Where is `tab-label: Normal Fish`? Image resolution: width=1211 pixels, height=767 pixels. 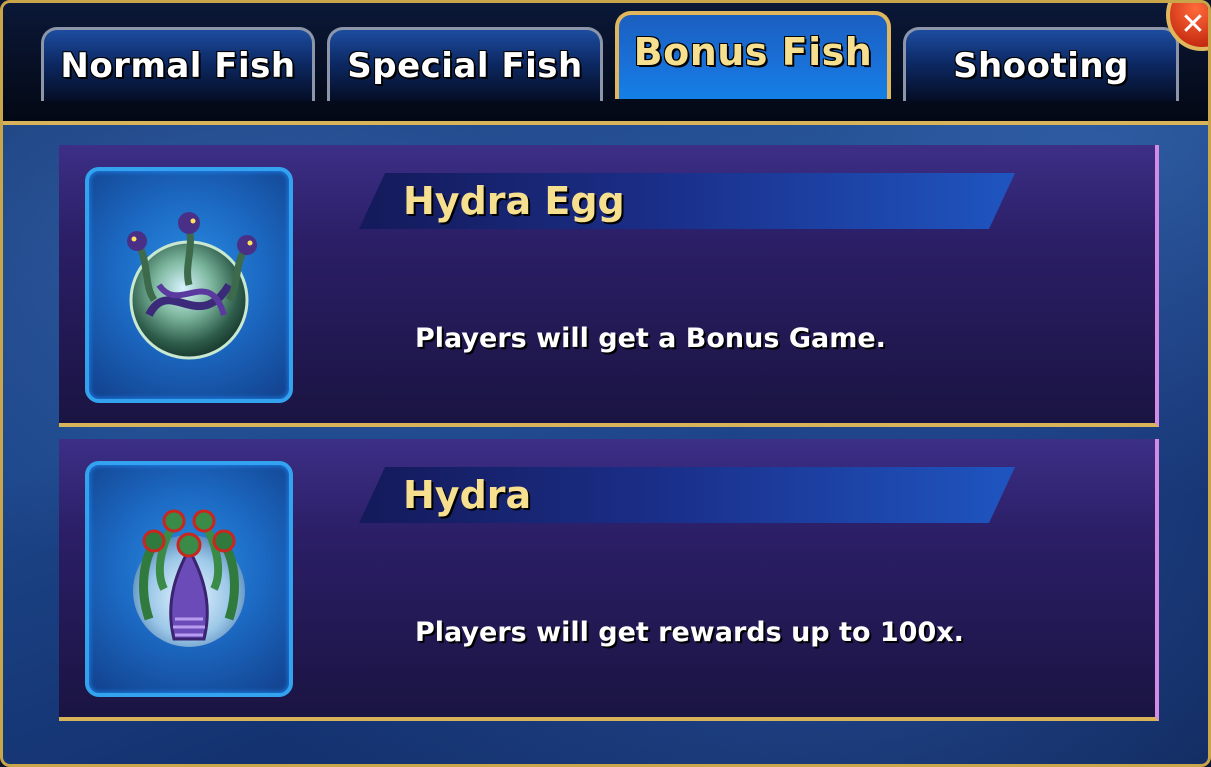 tab-label: Normal Fish is located at coordinates (178, 65).